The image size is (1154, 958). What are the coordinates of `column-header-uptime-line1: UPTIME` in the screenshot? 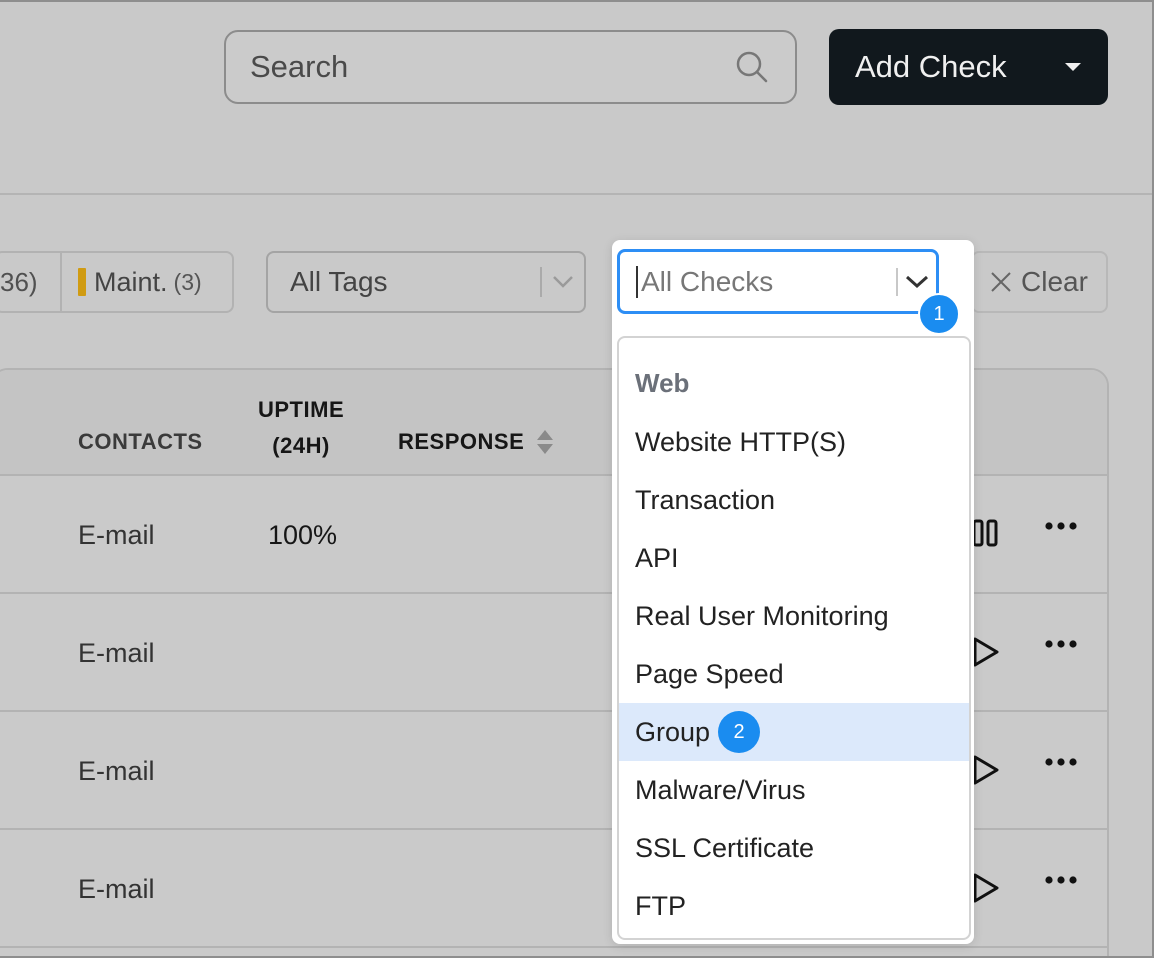 It's located at (301, 409).